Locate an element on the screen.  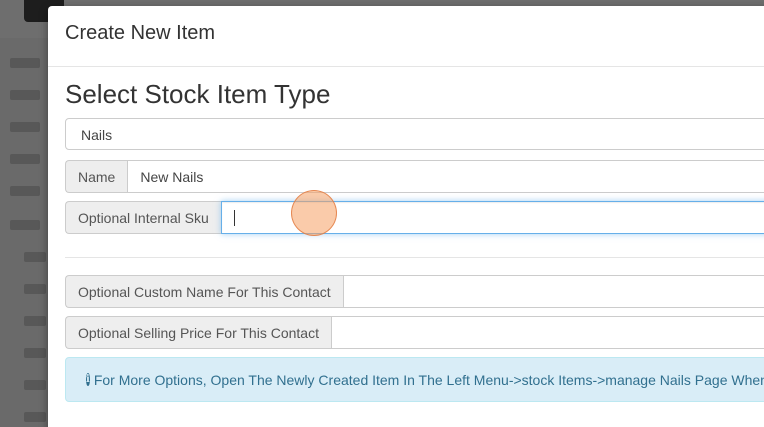
text-cursor is located at coordinates (234, 217).